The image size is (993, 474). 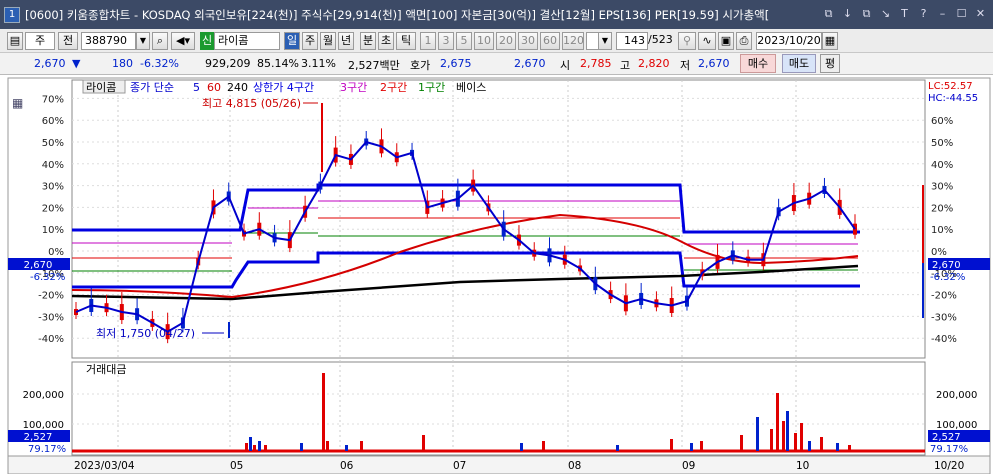 I want to click on sell-button: 매도, so click(x=799, y=63).